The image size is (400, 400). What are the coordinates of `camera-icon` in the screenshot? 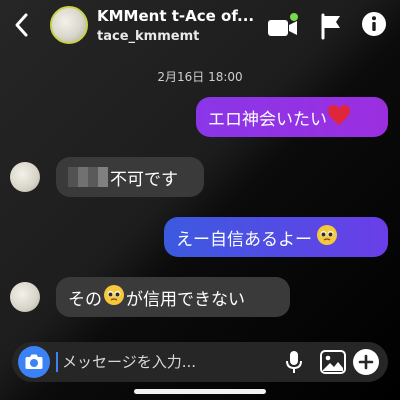 It's located at (34, 361).